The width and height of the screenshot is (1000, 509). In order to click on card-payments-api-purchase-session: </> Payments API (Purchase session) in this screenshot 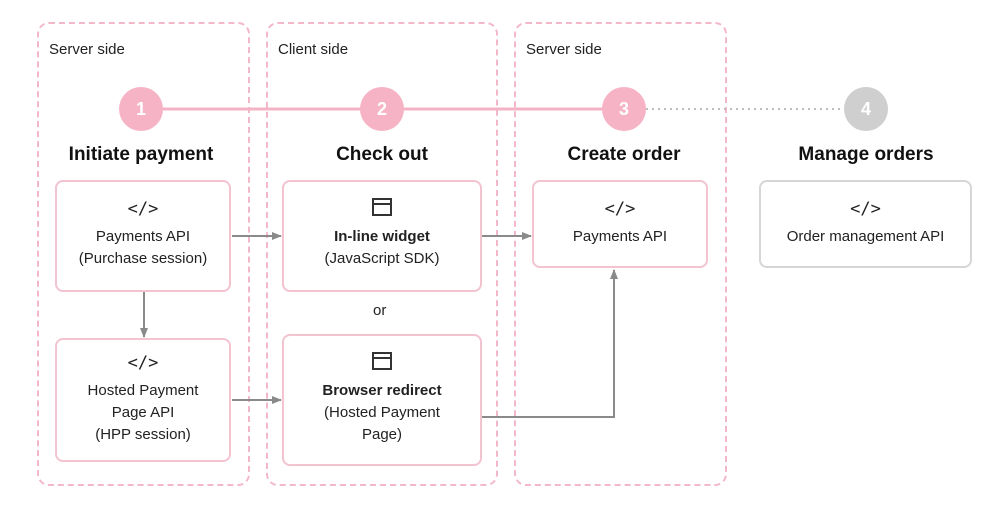, I will do `click(143, 236)`.